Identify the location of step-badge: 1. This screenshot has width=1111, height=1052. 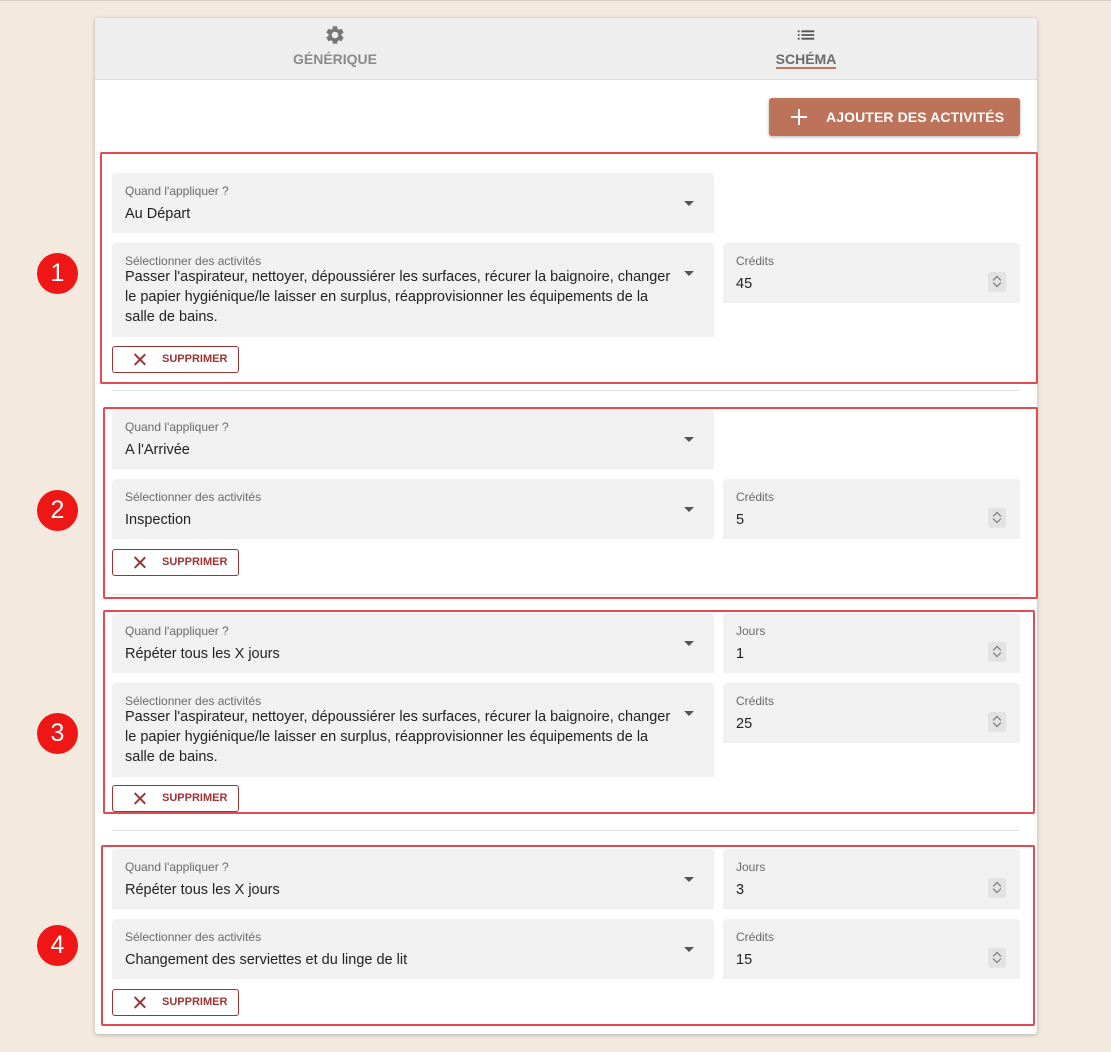
(57, 273).